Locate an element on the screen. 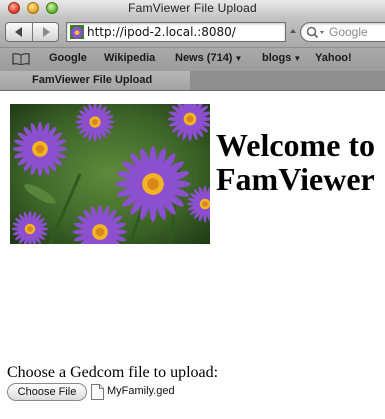 The width and height of the screenshot is (385, 419). bookmark-wikipedia: Wikipedia is located at coordinates (129, 58).